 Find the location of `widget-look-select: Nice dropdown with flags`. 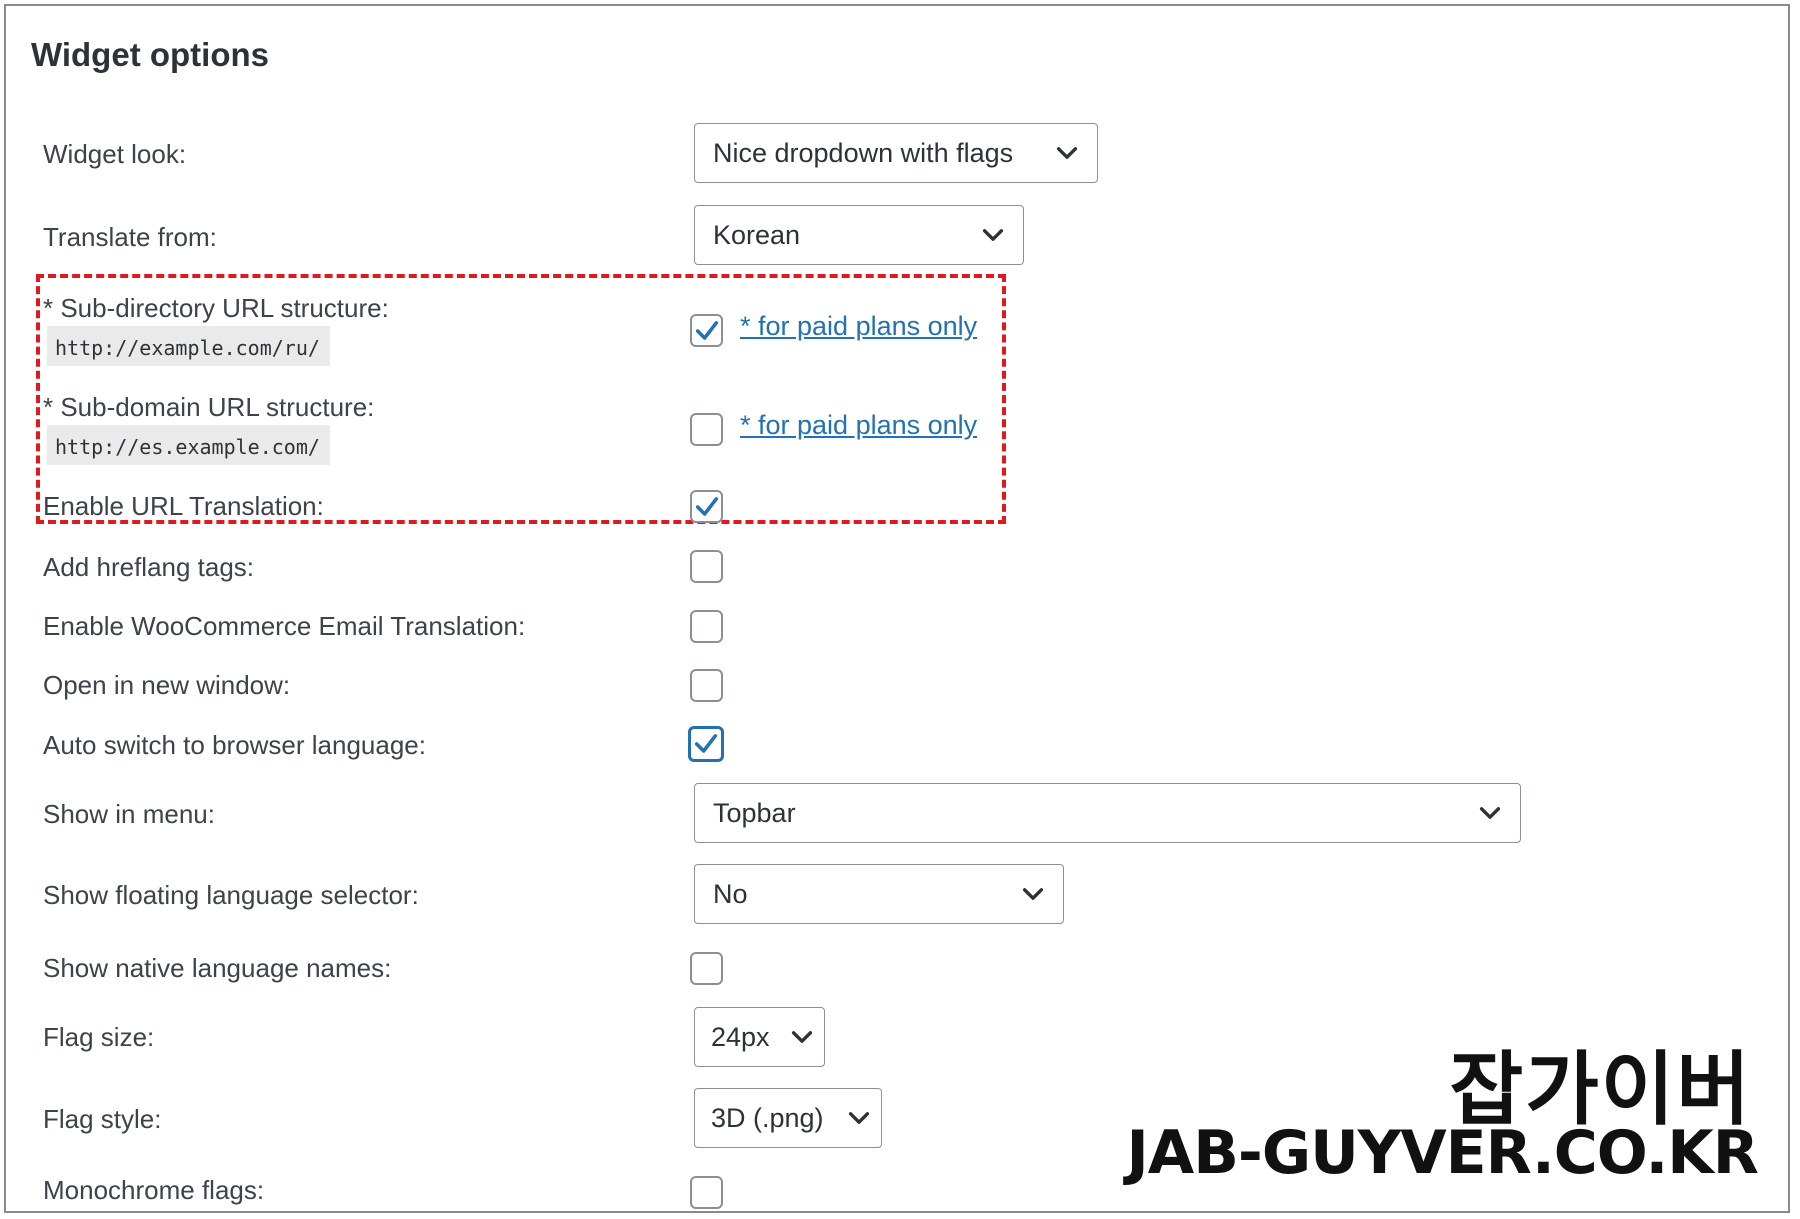

widget-look-select: Nice dropdown with flags is located at coordinates (896, 153).